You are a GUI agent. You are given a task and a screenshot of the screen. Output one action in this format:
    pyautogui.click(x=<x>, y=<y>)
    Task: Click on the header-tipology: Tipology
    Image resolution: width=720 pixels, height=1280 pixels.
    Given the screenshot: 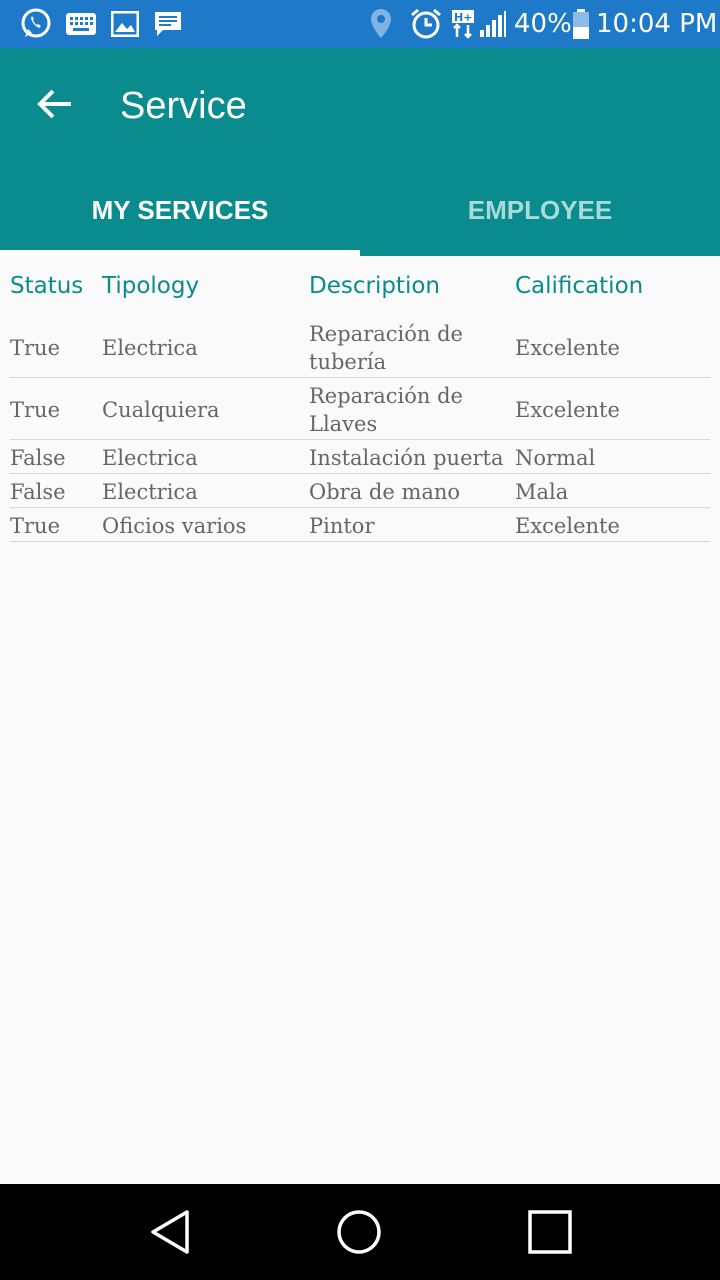 What is the action you would take?
    pyautogui.click(x=151, y=286)
    